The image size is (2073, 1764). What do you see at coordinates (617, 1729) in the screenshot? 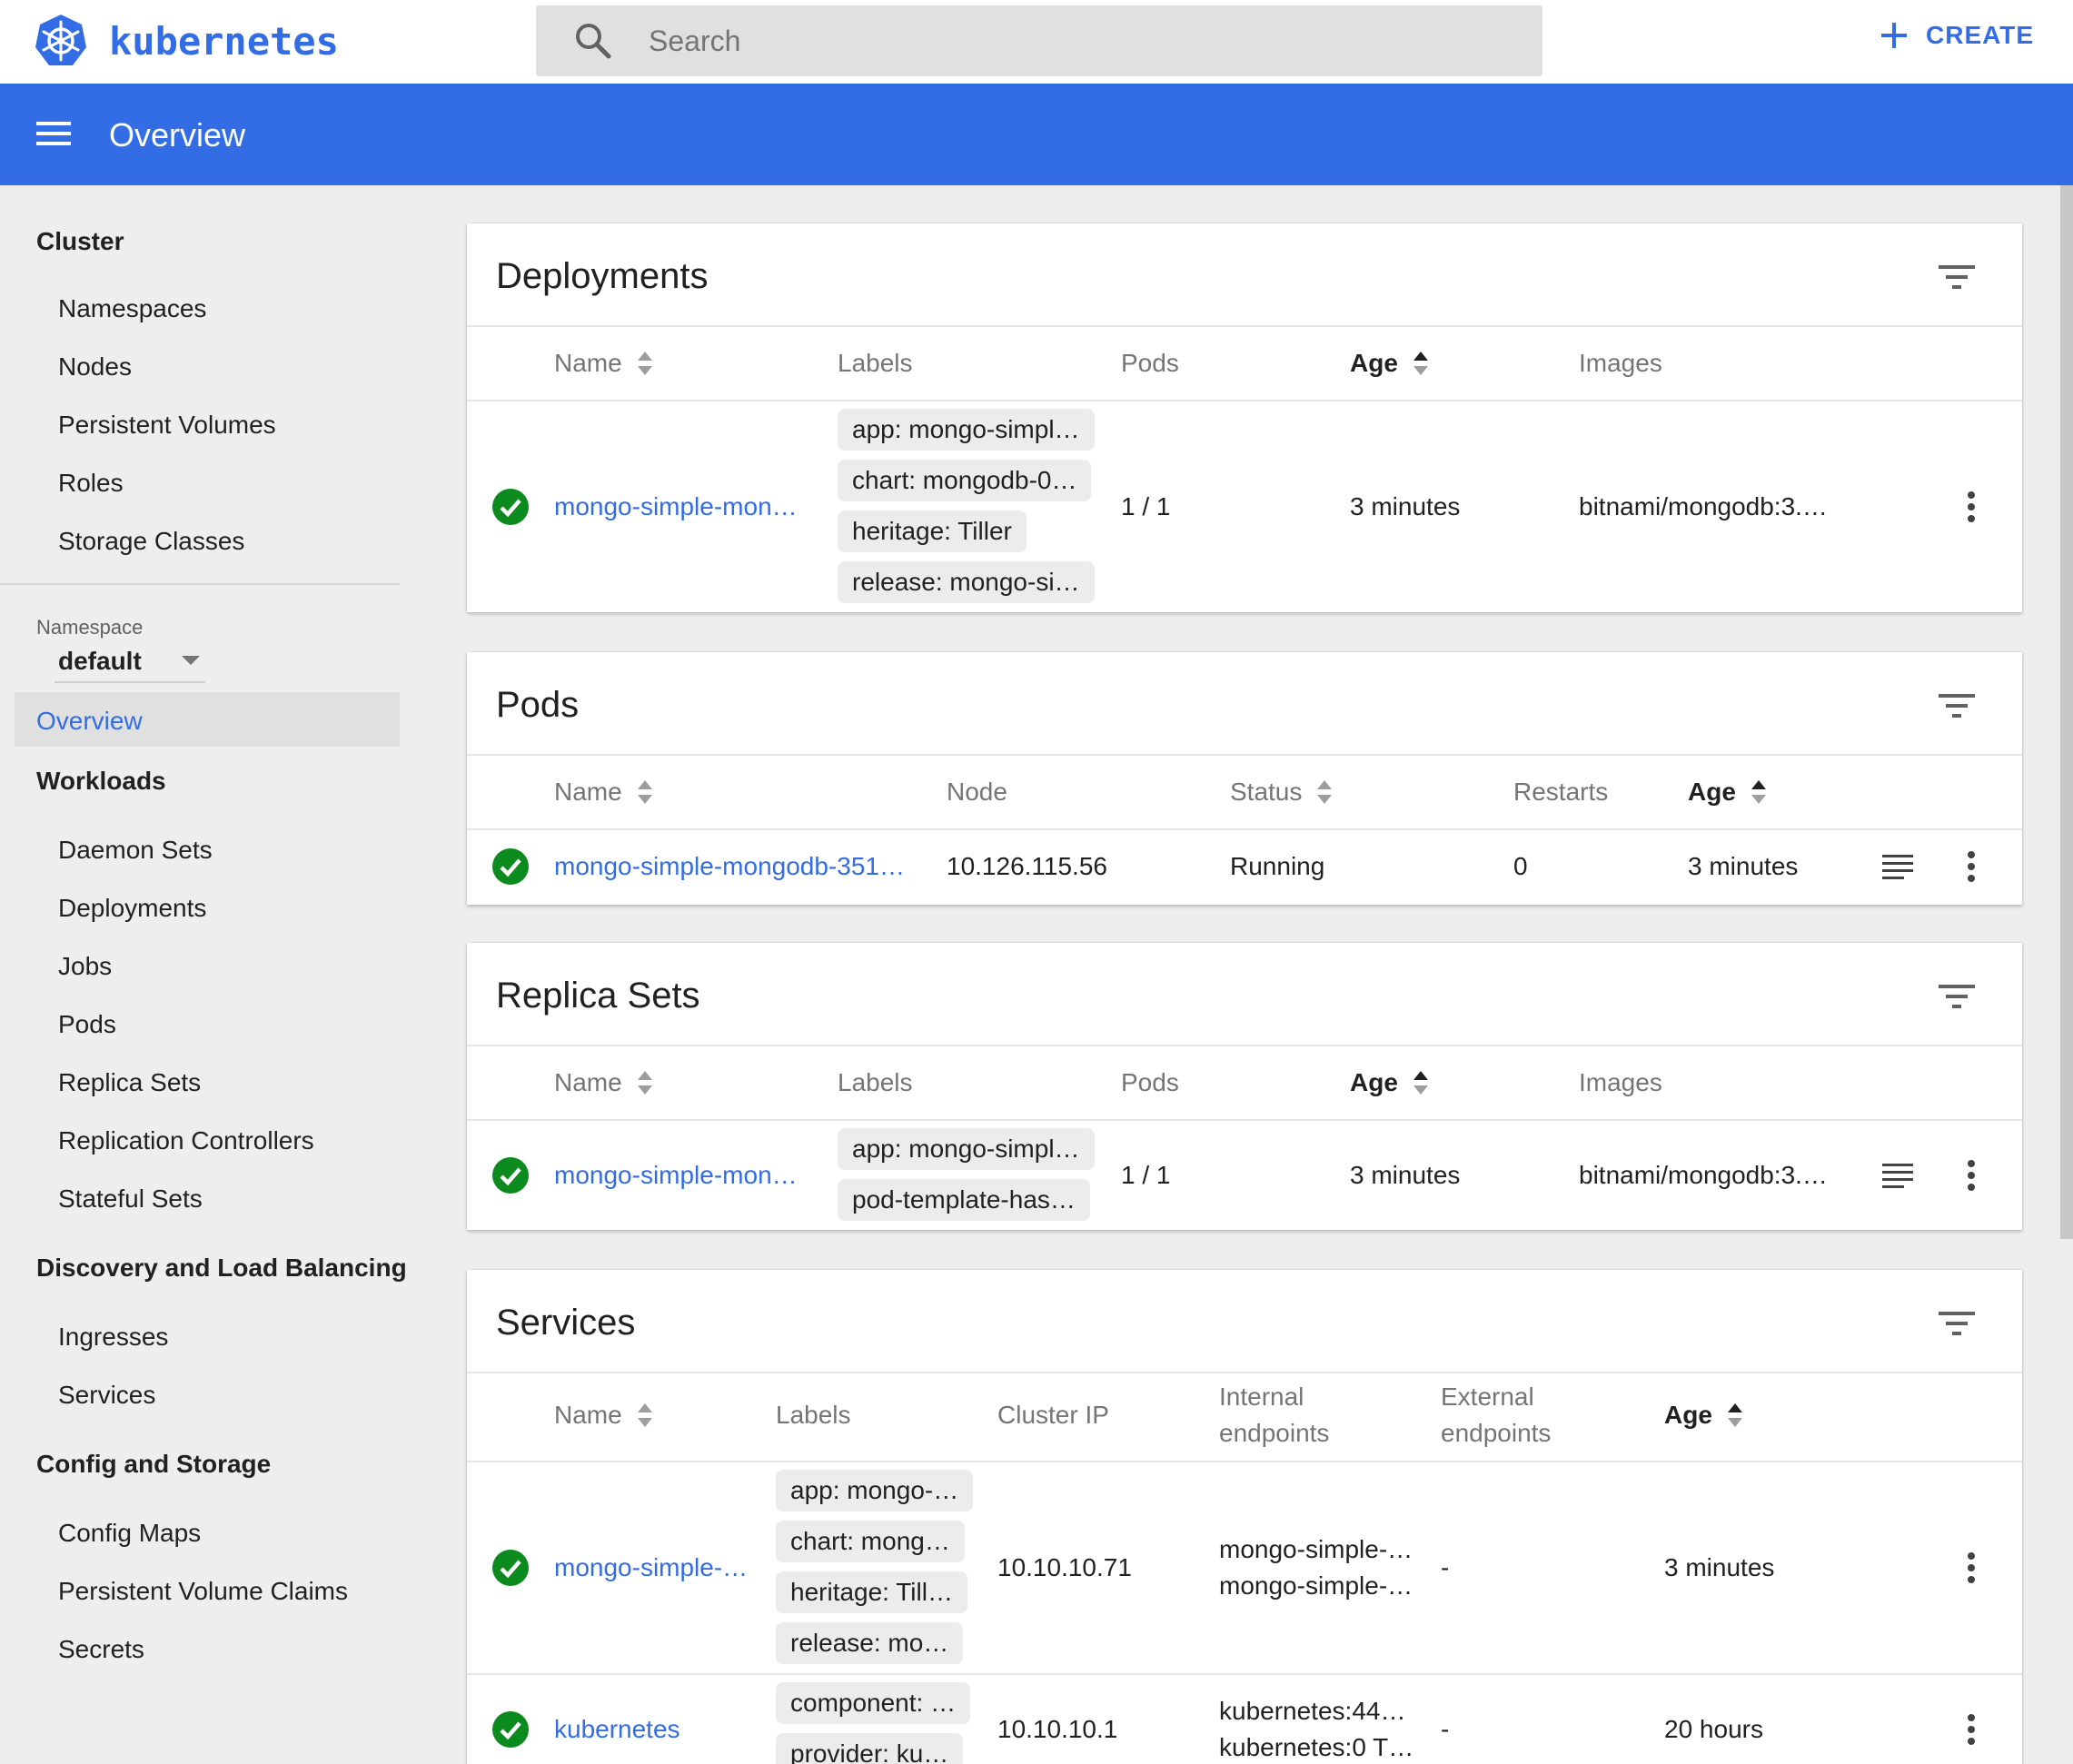
I see `service-name-link: kubernetes` at bounding box center [617, 1729].